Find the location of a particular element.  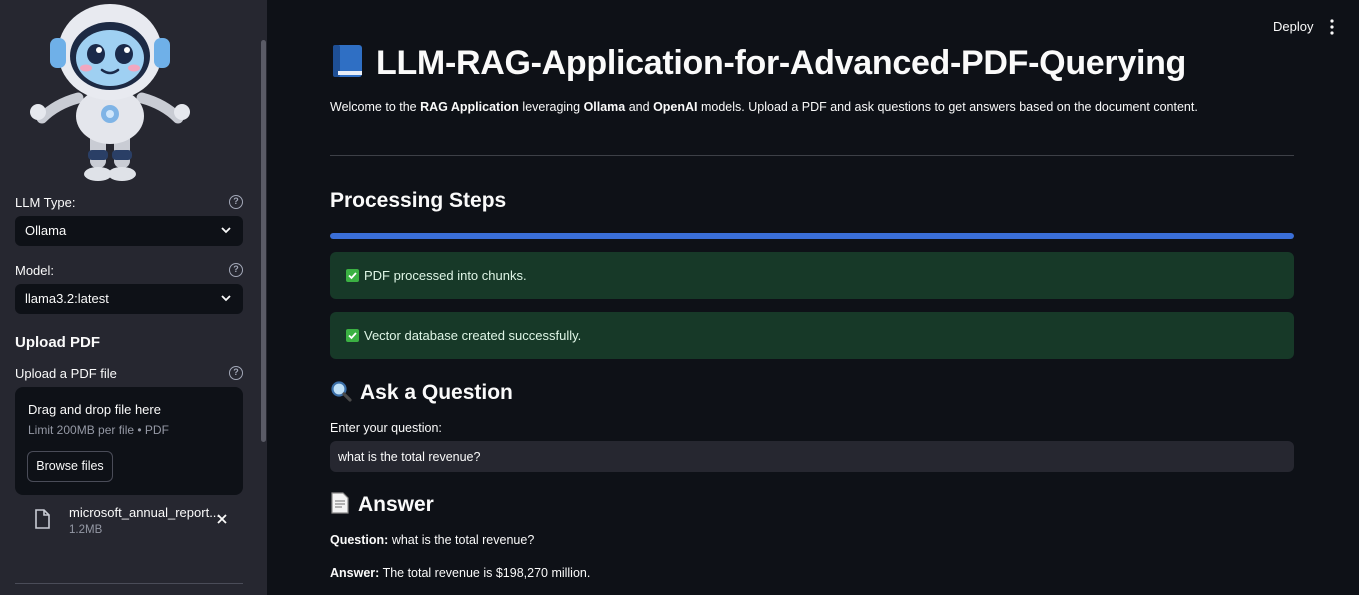

close-icon is located at coordinates (222, 519).